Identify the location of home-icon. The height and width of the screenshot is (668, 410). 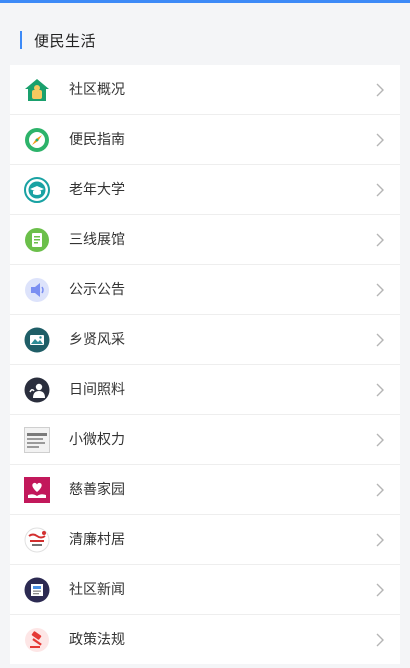
(37, 90).